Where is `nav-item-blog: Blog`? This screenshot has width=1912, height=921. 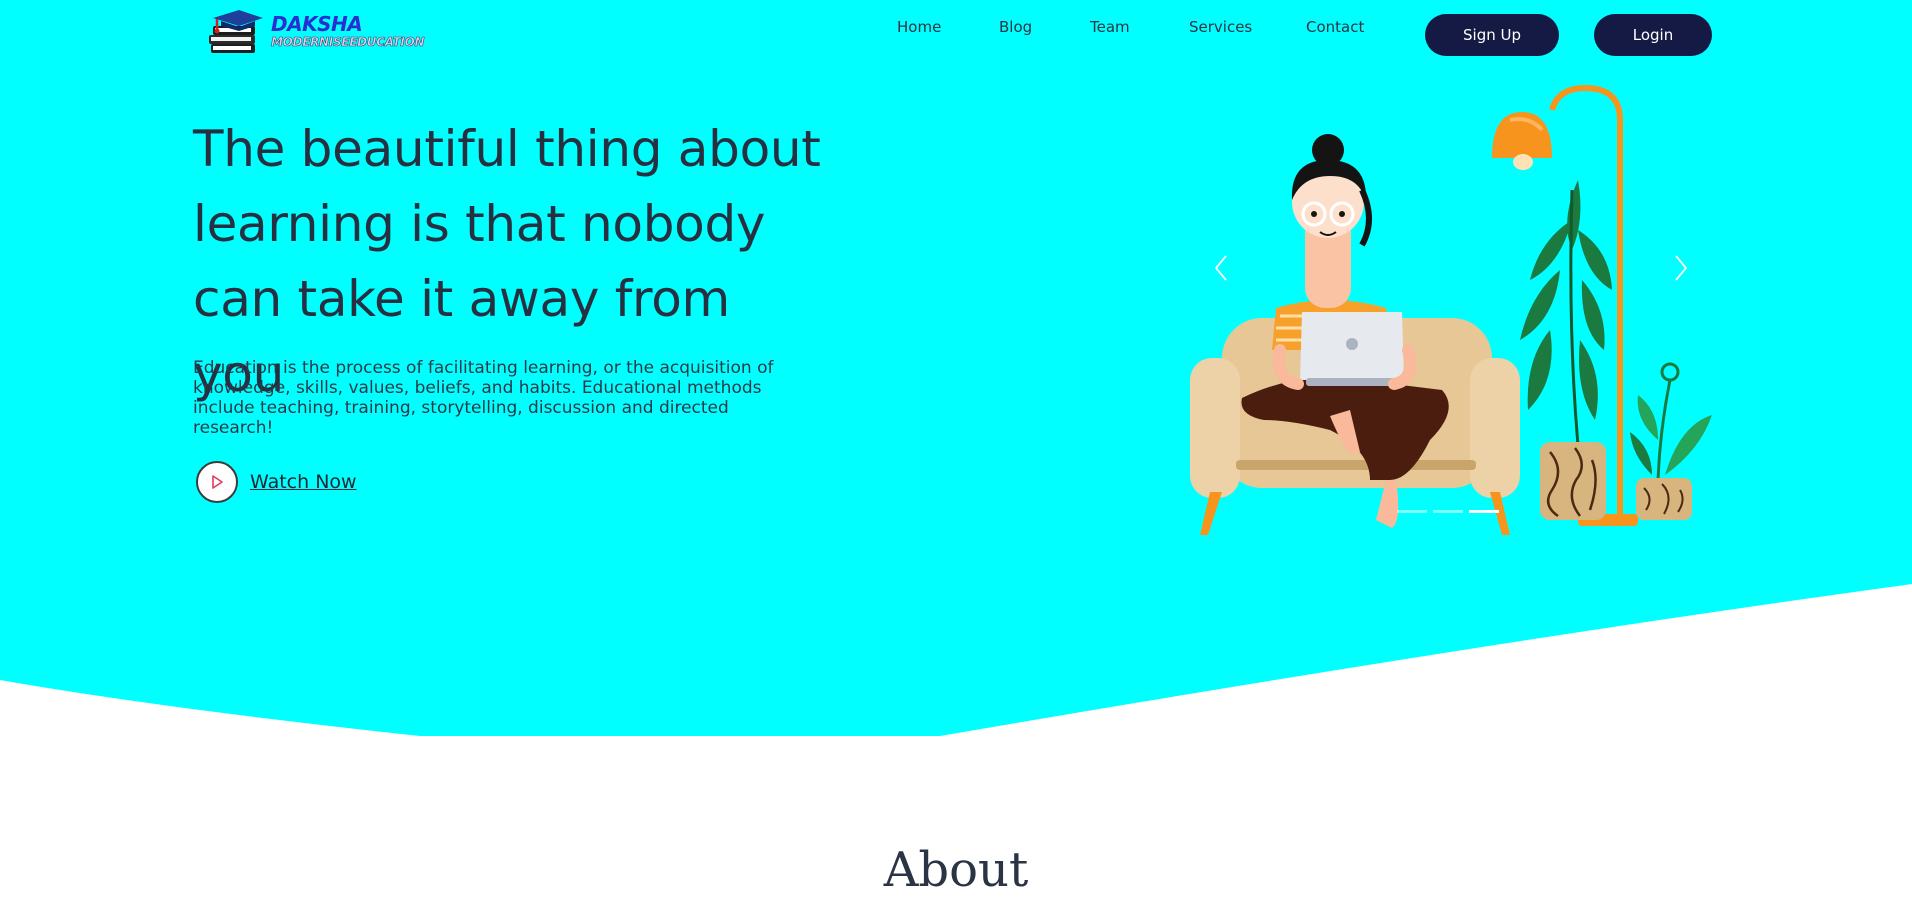
nav-item-blog: Blog is located at coordinates (1015, 27).